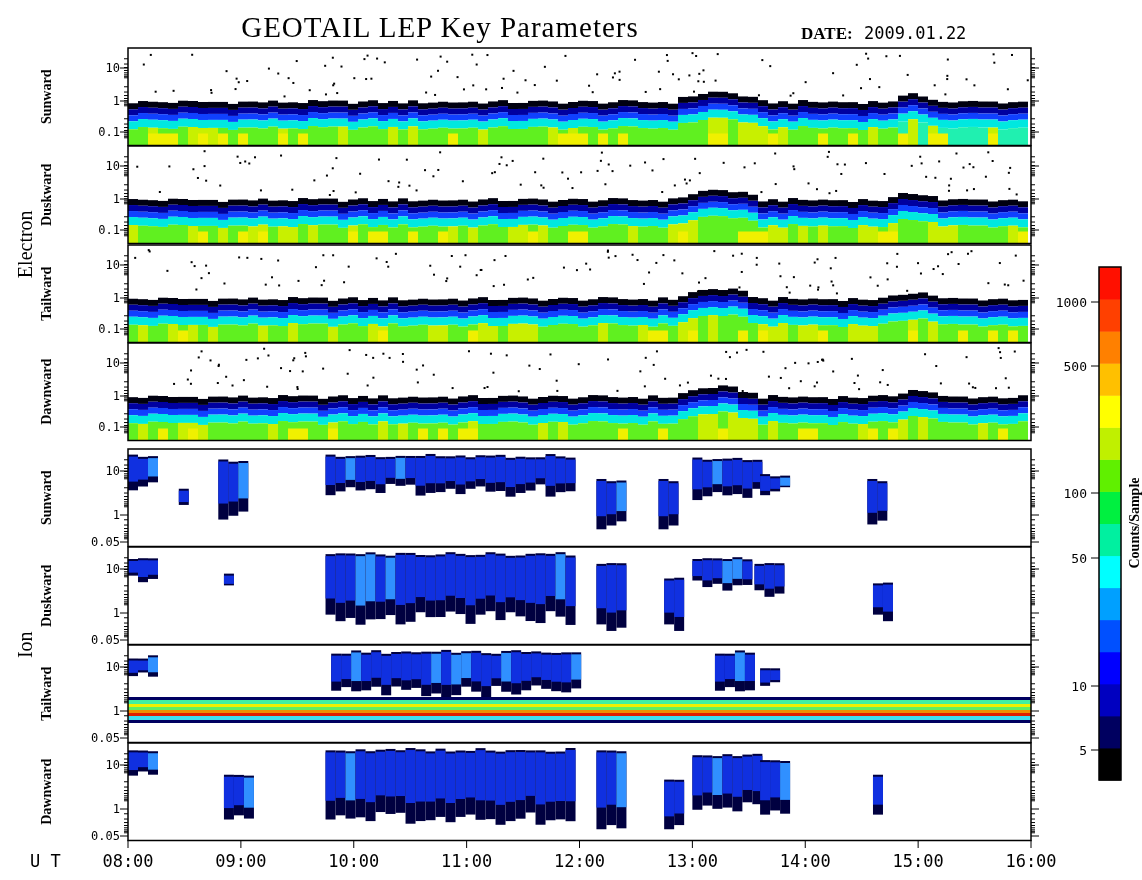 The image size is (1142, 880). I want to click on group-label: Ion, so click(25, 645).